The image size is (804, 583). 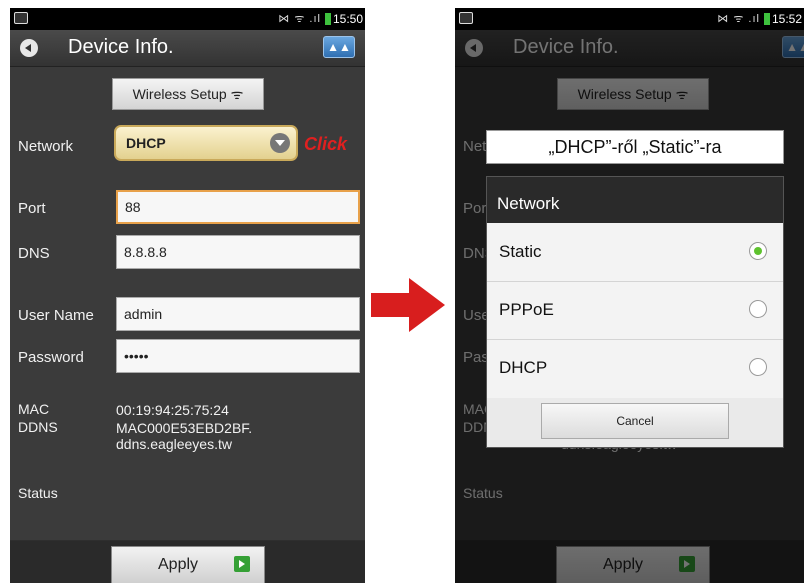 I want to click on wireless-setup-button: Wireless Setup ᯤ, so click(x=188, y=94).